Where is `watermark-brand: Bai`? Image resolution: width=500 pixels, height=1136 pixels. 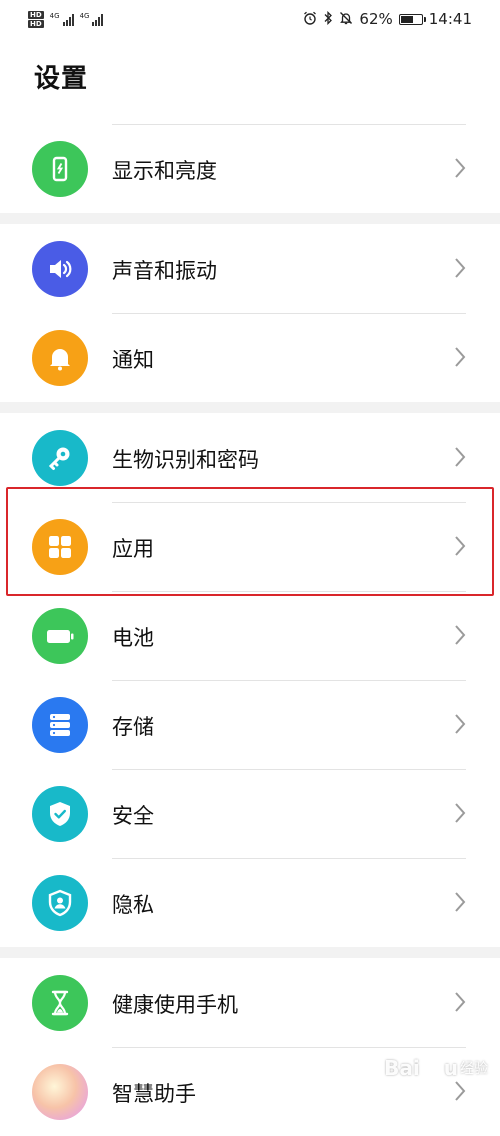 watermark-brand: Bai is located at coordinates (402, 1068).